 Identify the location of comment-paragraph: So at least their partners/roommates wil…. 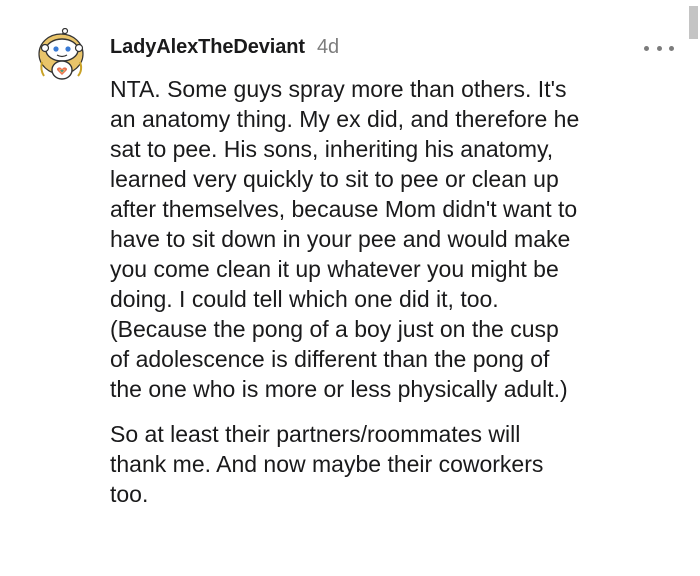
(400, 464).